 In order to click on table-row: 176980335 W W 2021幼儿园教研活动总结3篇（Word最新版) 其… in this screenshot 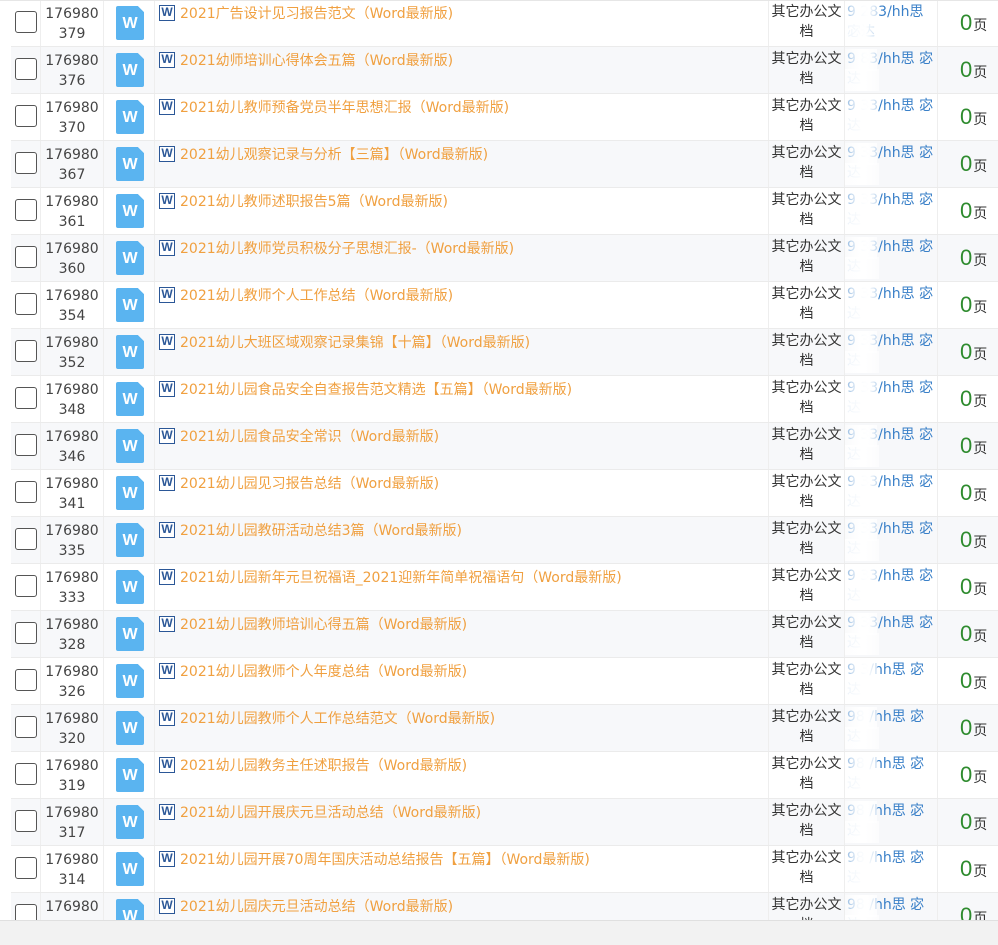, I will do `click(504, 540)`.